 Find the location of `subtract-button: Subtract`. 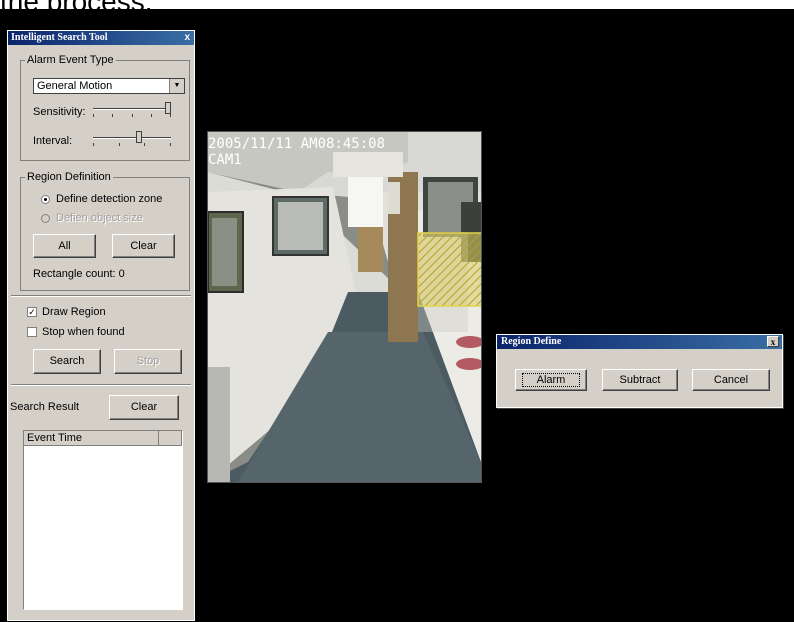

subtract-button: Subtract is located at coordinates (640, 380).